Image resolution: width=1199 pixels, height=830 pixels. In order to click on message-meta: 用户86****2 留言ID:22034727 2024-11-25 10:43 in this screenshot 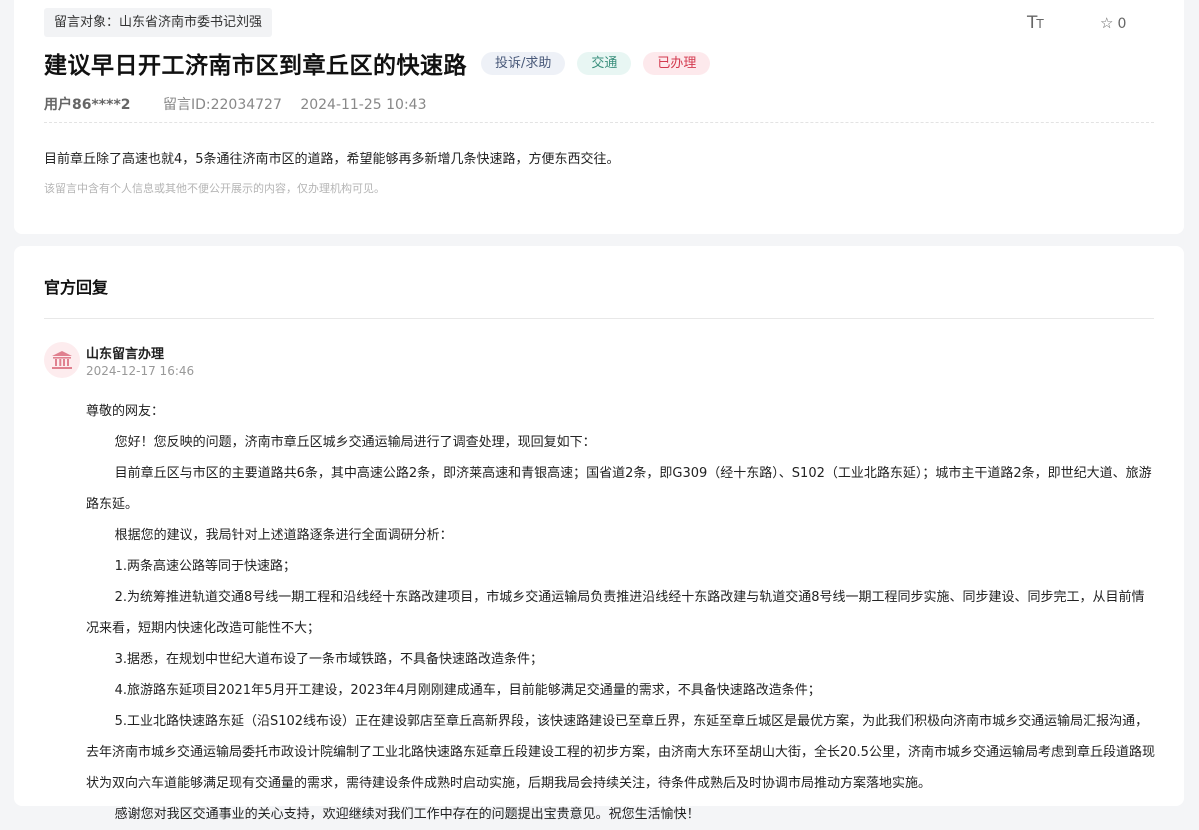, I will do `click(235, 104)`.